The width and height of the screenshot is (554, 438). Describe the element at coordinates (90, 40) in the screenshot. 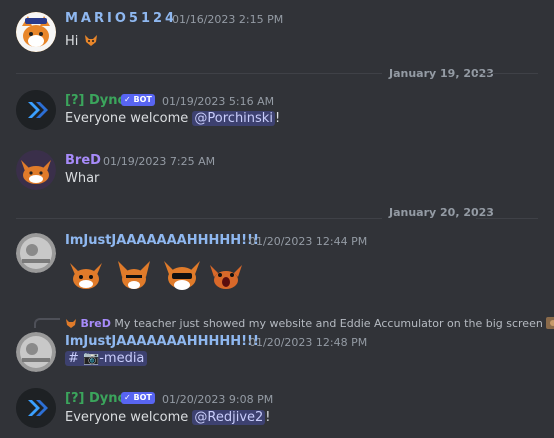

I see `fox-emoji` at that location.